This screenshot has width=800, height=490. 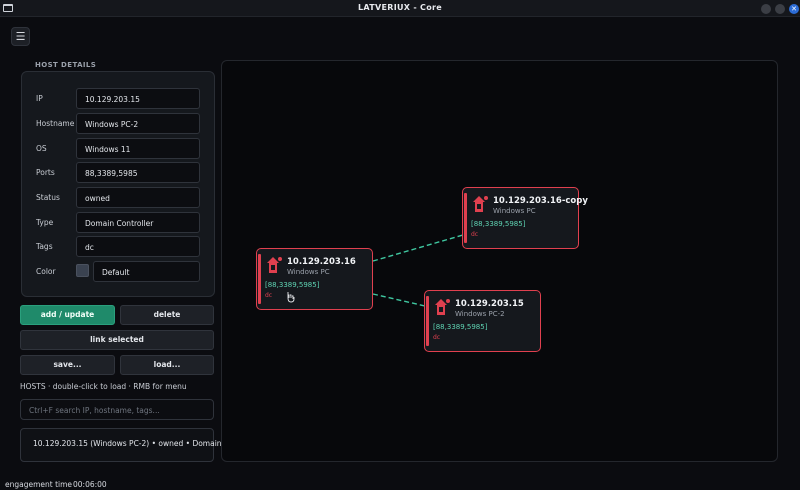 I want to click on color-swatch, so click(x=82, y=270).